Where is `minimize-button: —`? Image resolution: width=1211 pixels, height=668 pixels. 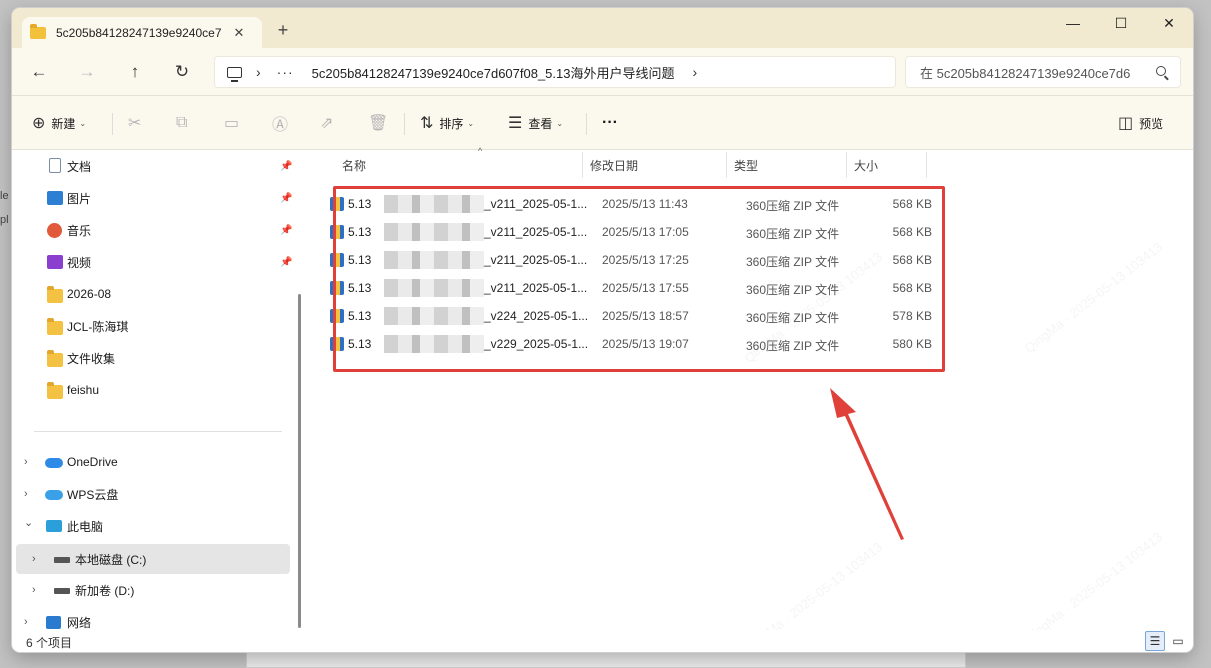 minimize-button: — is located at coordinates (1073, 23).